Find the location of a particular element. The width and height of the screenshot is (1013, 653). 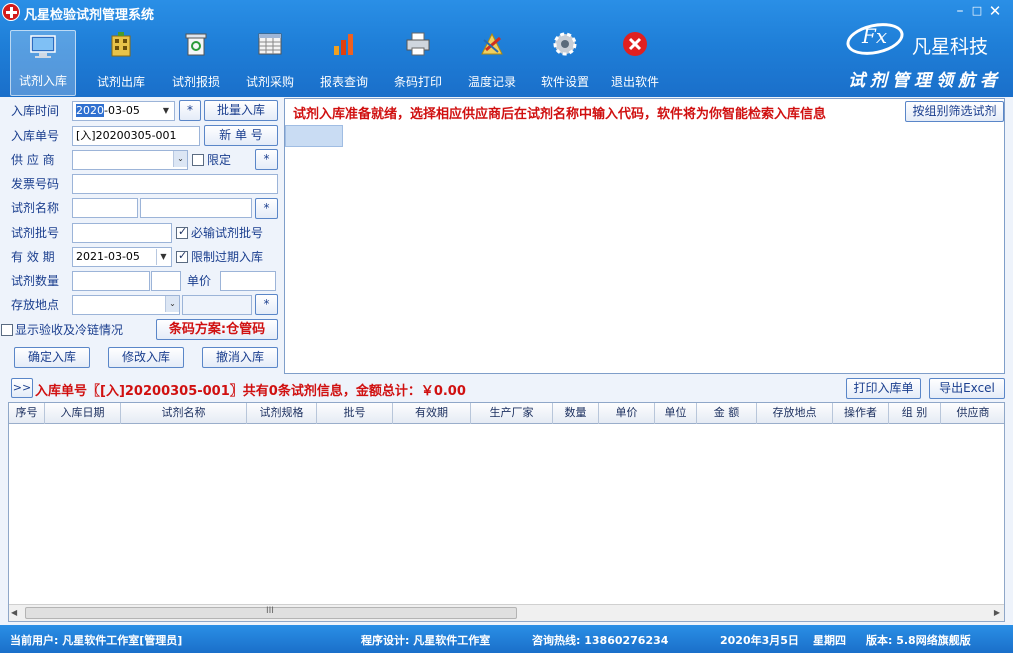

toolbar-barcode-print: 条码打印 is located at coordinates (418, 62).